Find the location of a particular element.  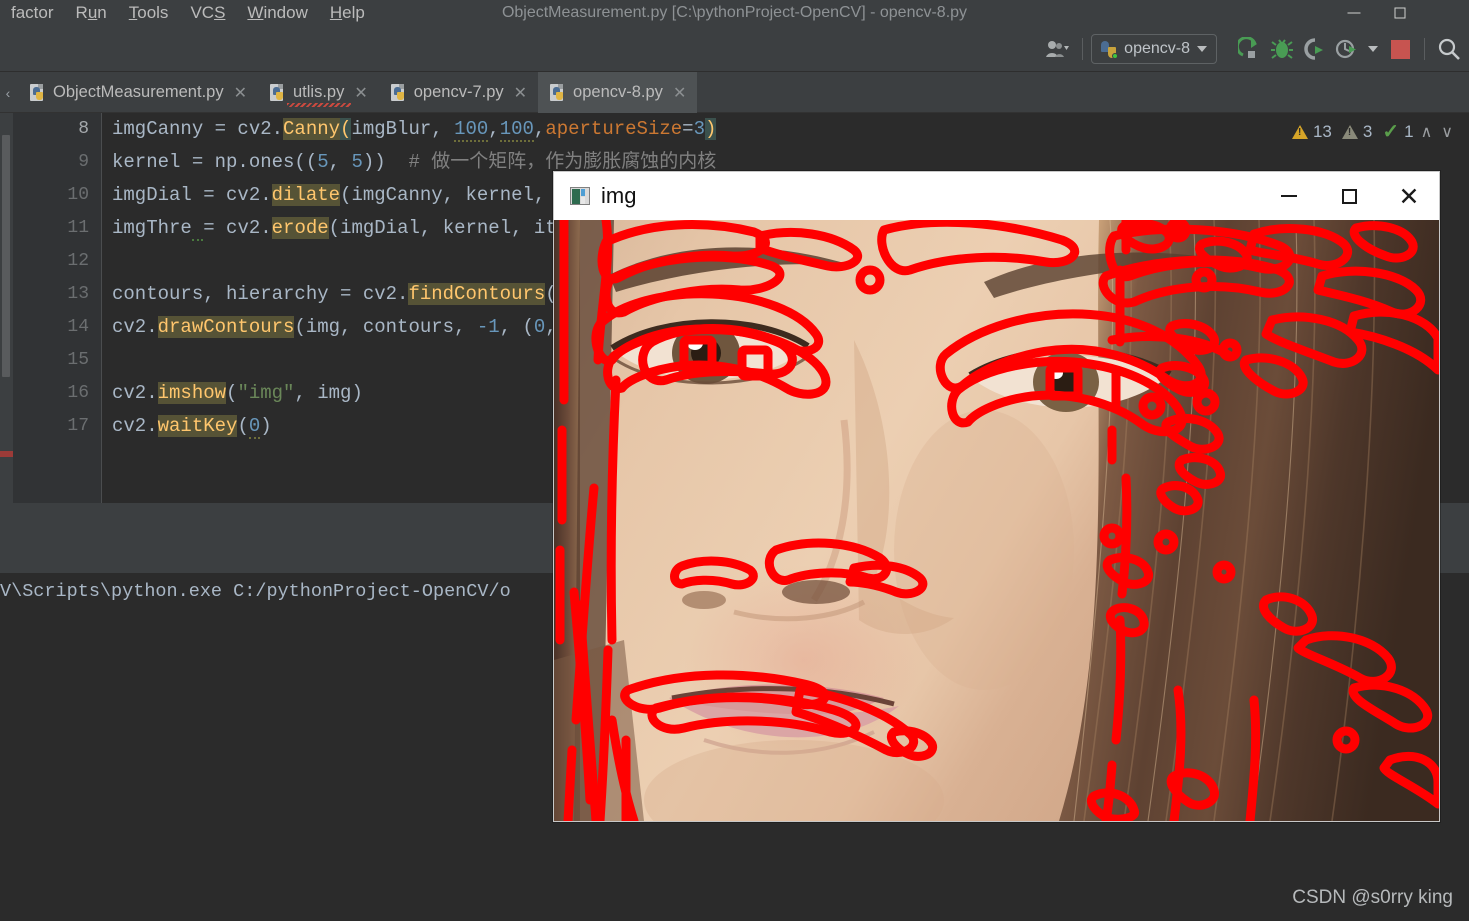

tab-utlis: utlis.py ✕ is located at coordinates (318, 92).